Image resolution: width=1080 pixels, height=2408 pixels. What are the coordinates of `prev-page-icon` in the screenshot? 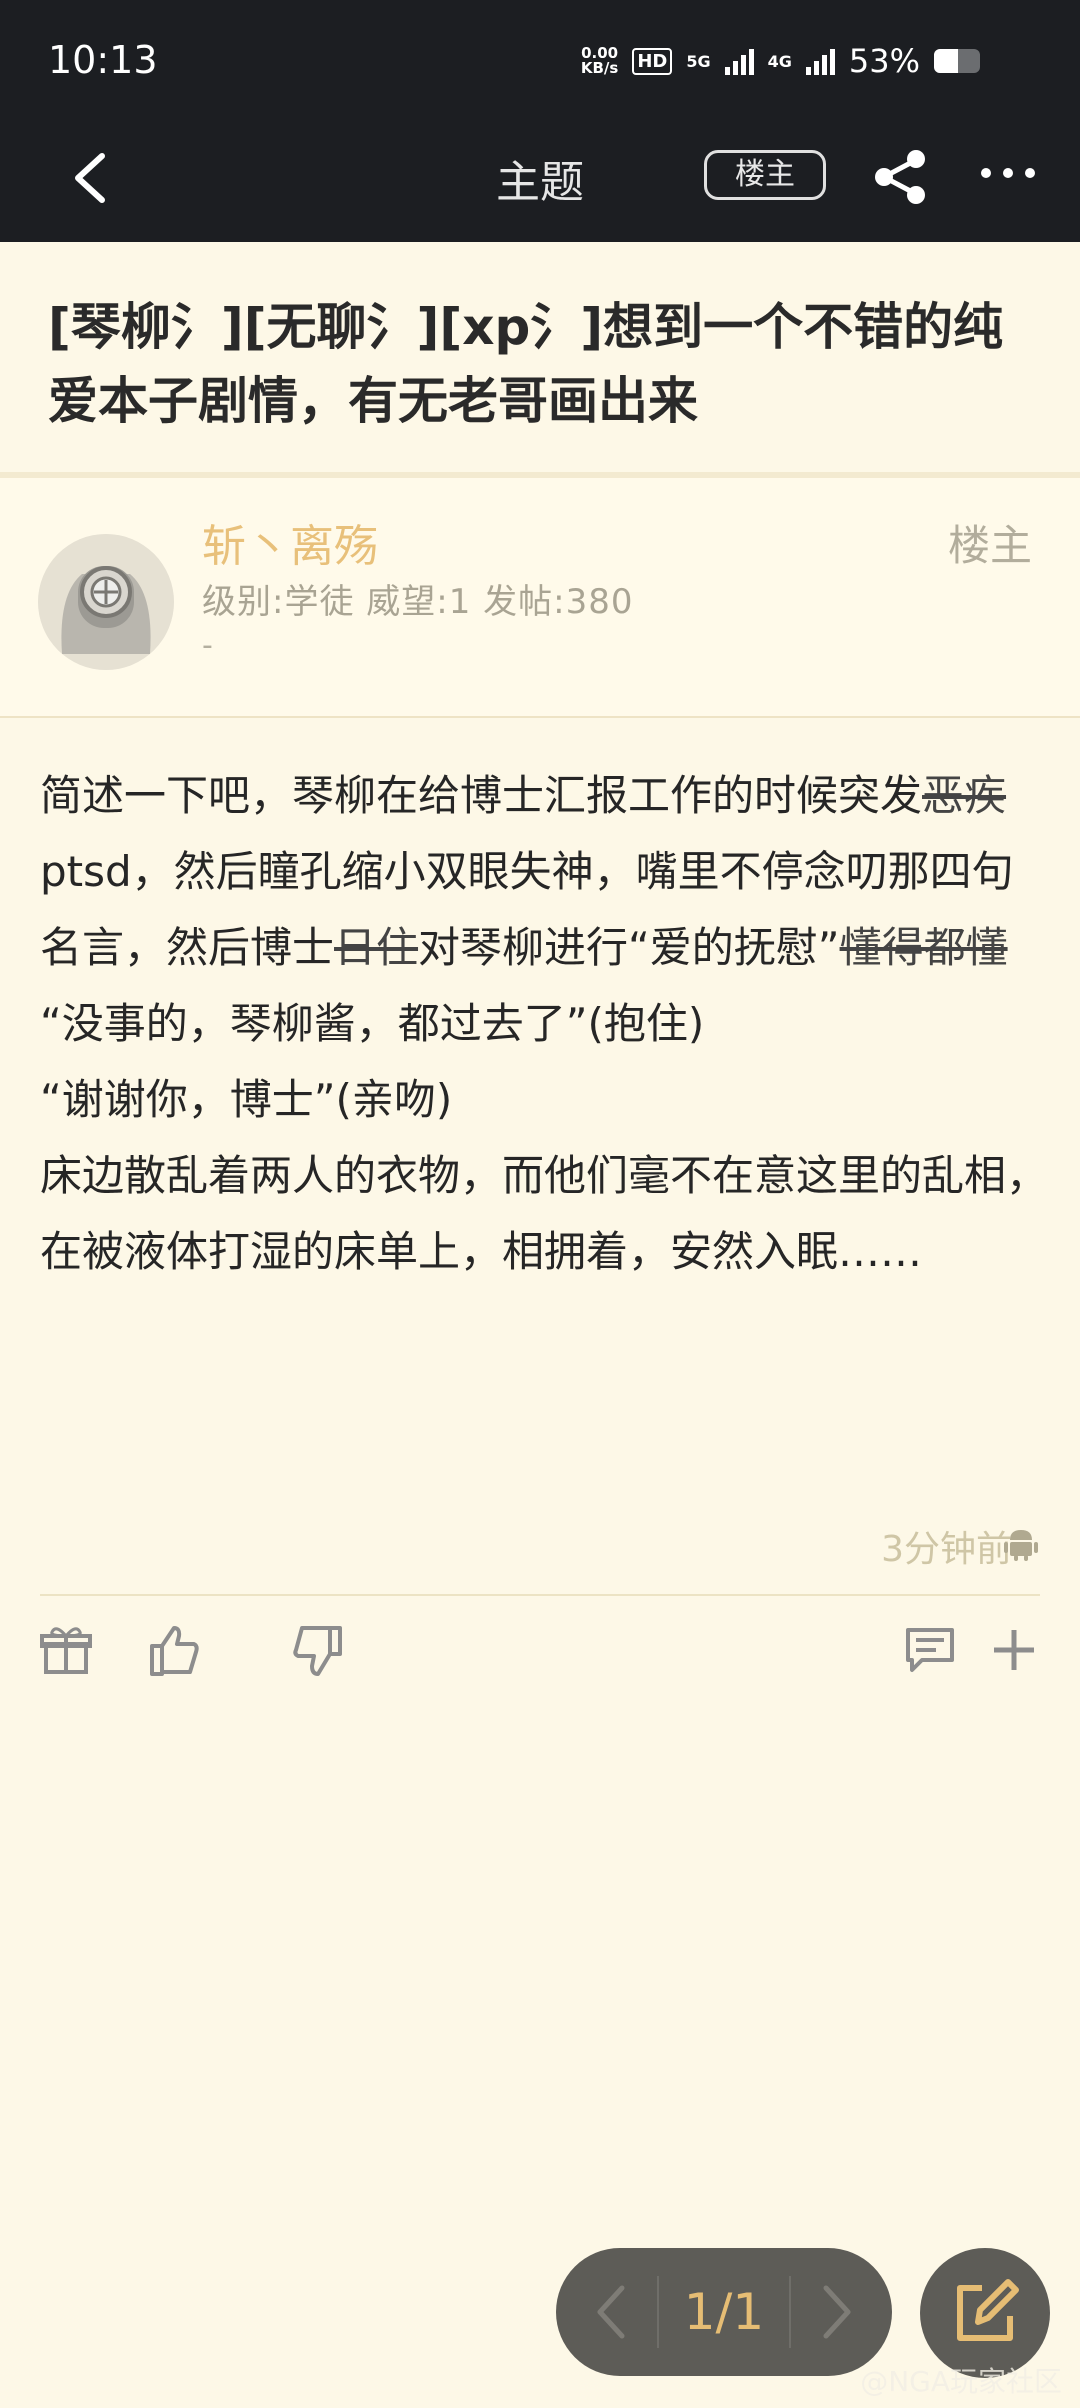 It's located at (612, 2312).